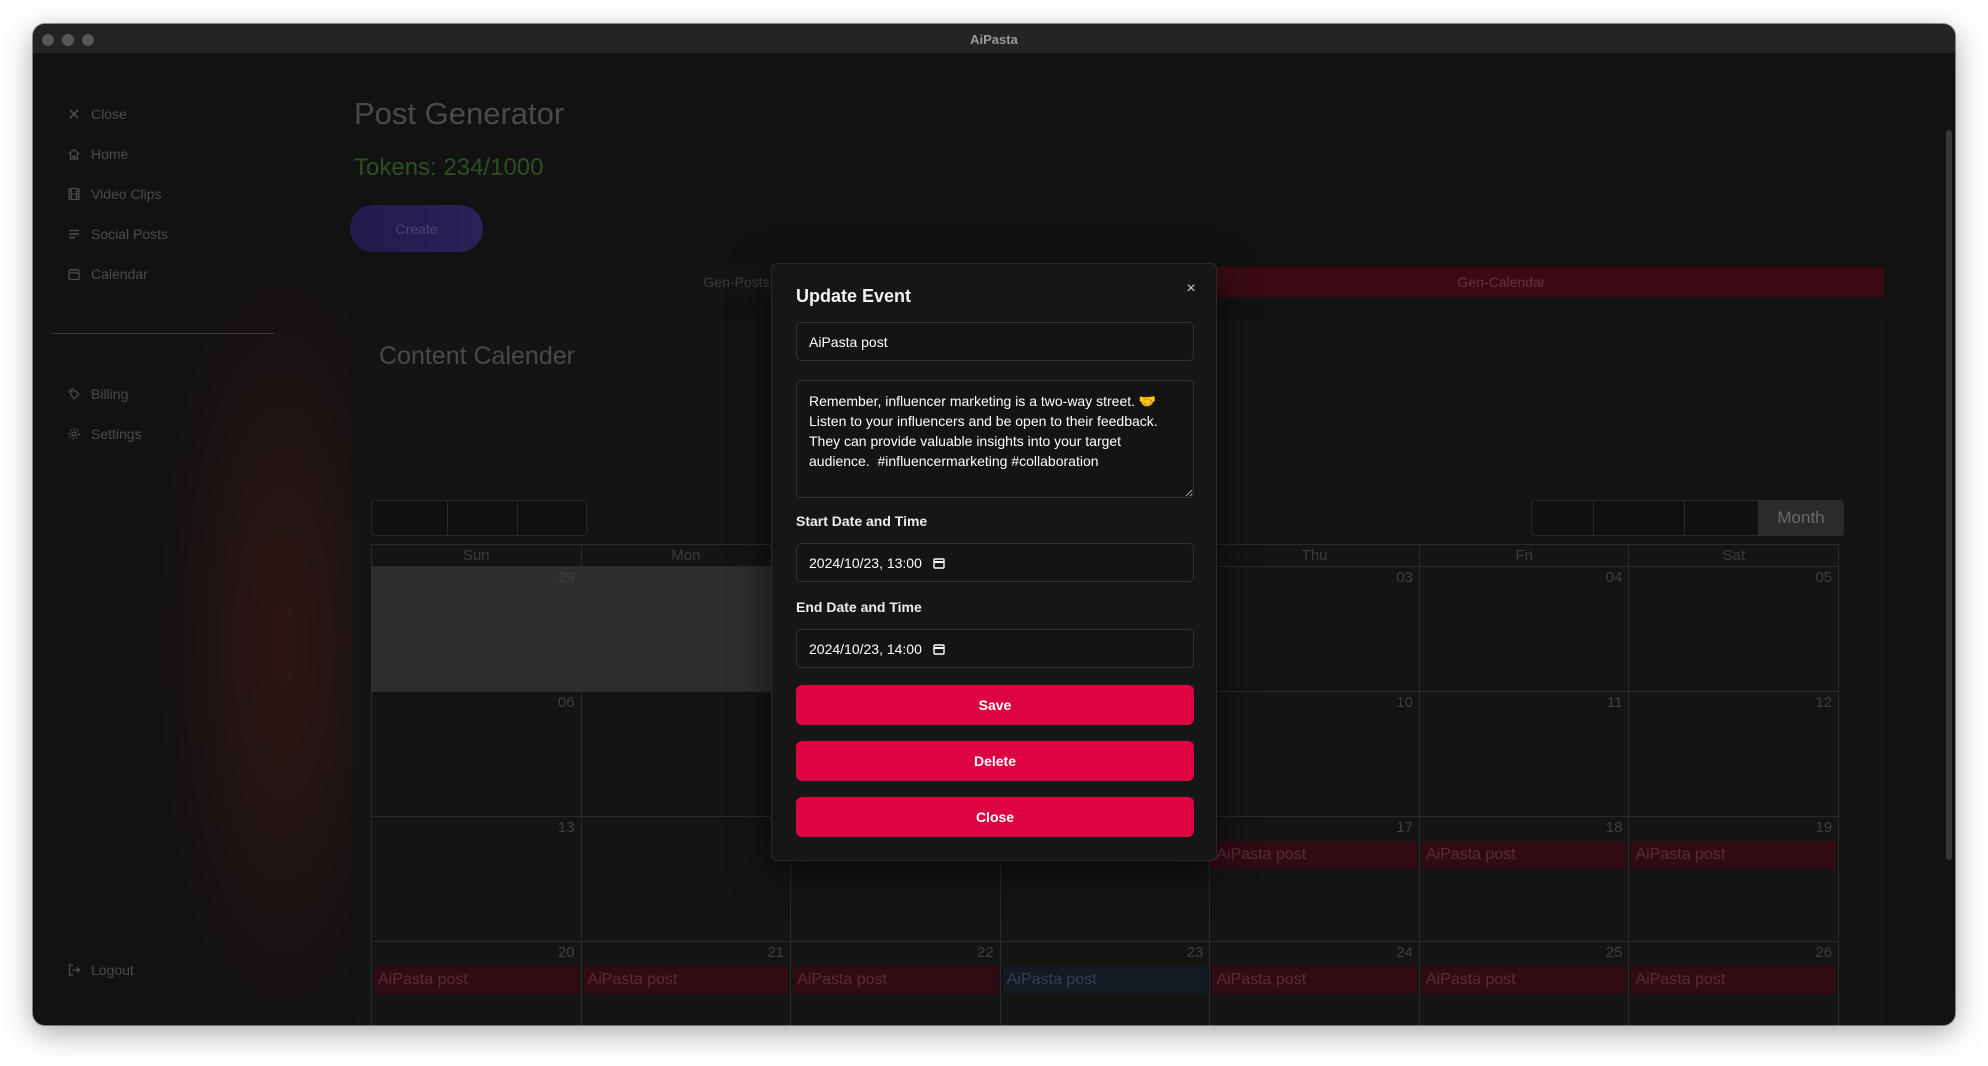 This screenshot has height=1066, width=1988. I want to click on page-title: Post Generator, so click(459, 113).